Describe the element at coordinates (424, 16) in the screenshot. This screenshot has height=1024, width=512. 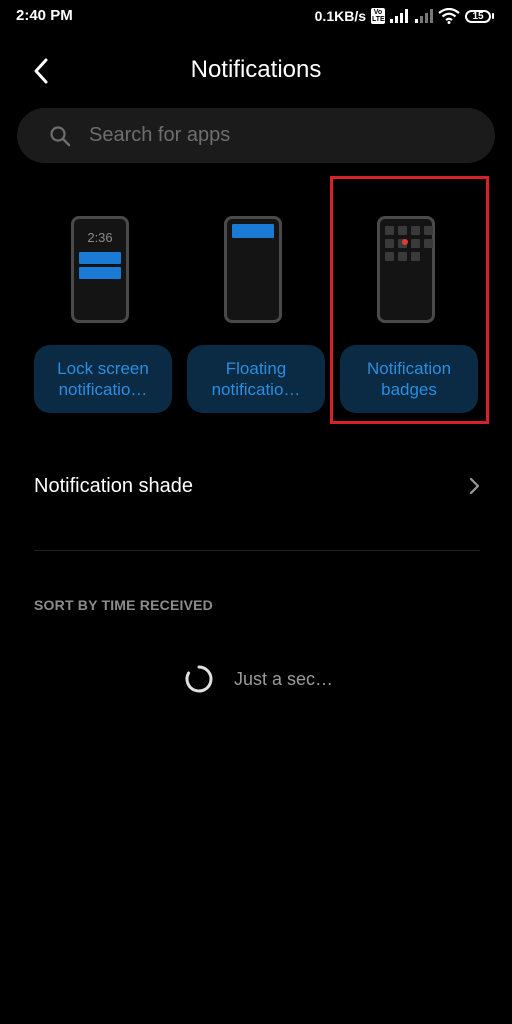
I see `signal-empty-icon` at that location.